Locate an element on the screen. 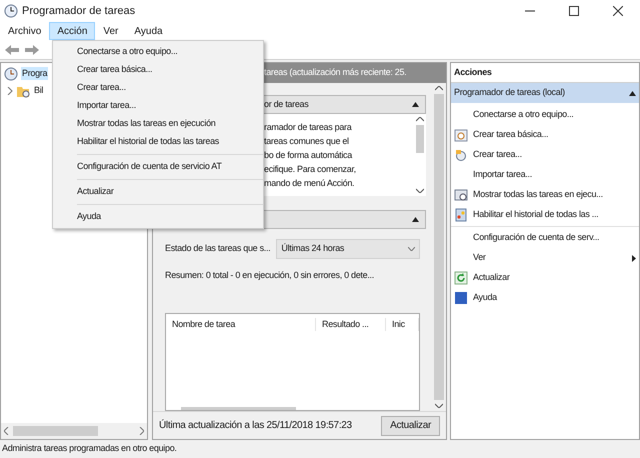 The height and width of the screenshot is (458, 640). last-update-text: Última actualización a las 25/11/2018 19:57:23 is located at coordinates (255, 425).